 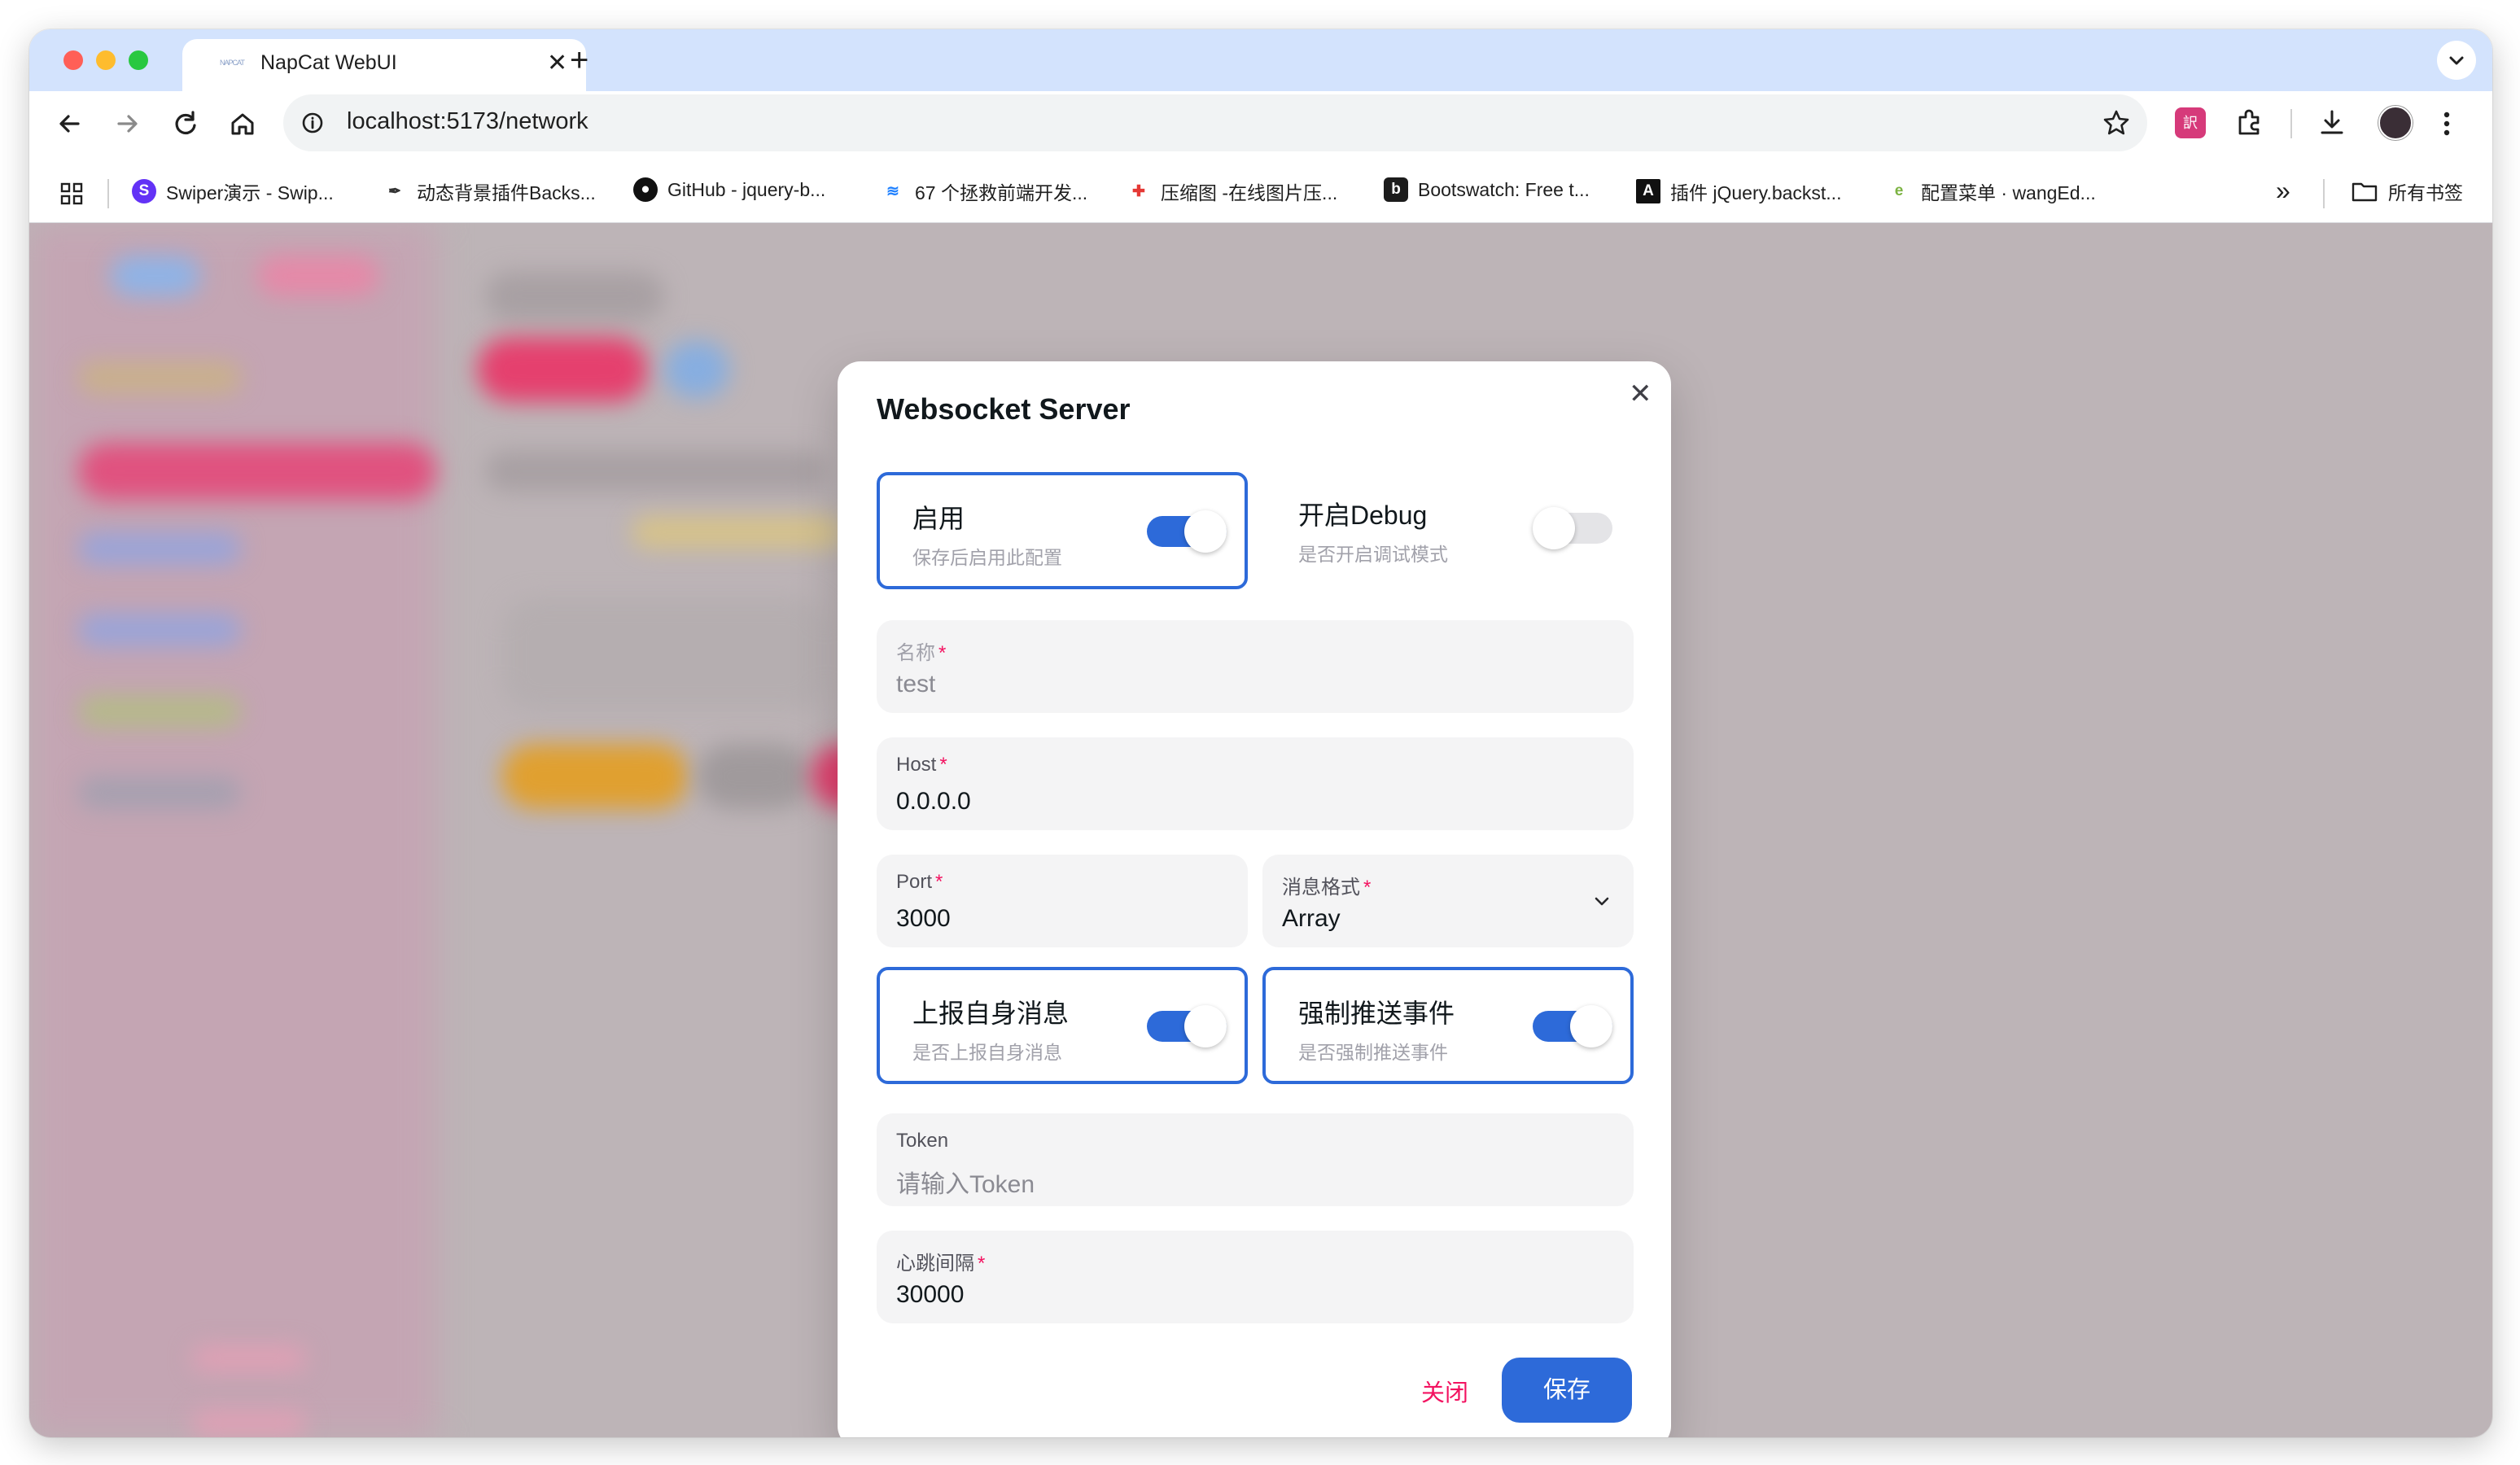 I want to click on enable-switch-card: 启用 保存后启用此配置, so click(x=1062, y=531).